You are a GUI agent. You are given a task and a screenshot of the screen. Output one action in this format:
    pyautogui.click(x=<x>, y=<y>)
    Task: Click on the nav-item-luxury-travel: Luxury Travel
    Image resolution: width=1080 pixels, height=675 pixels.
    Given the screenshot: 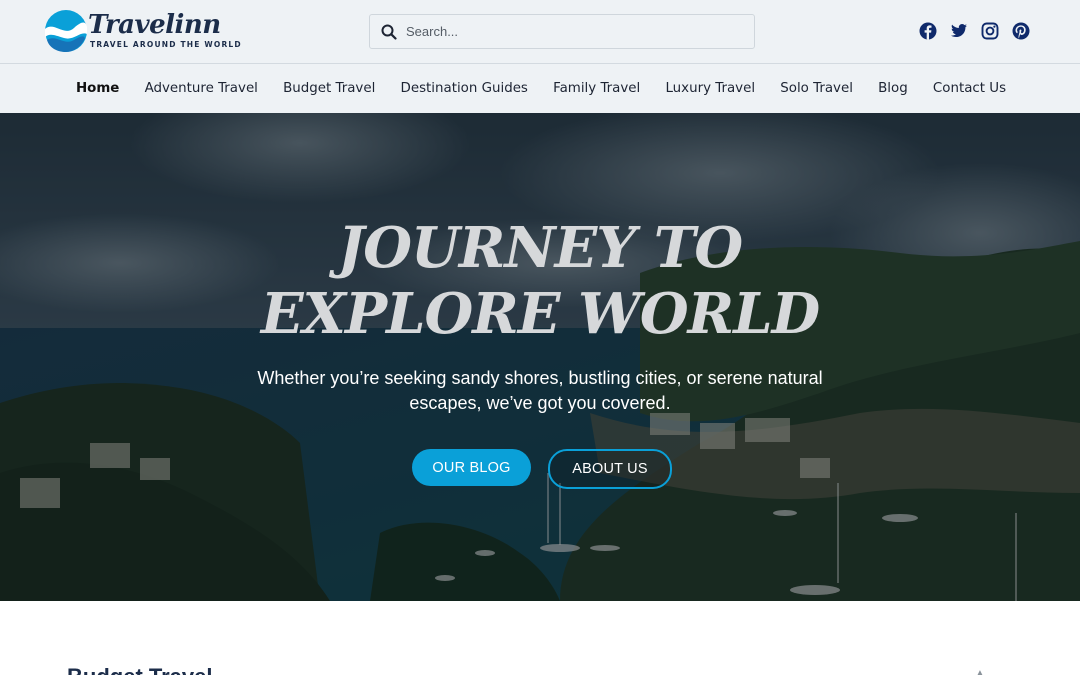 What is the action you would take?
    pyautogui.click(x=710, y=88)
    